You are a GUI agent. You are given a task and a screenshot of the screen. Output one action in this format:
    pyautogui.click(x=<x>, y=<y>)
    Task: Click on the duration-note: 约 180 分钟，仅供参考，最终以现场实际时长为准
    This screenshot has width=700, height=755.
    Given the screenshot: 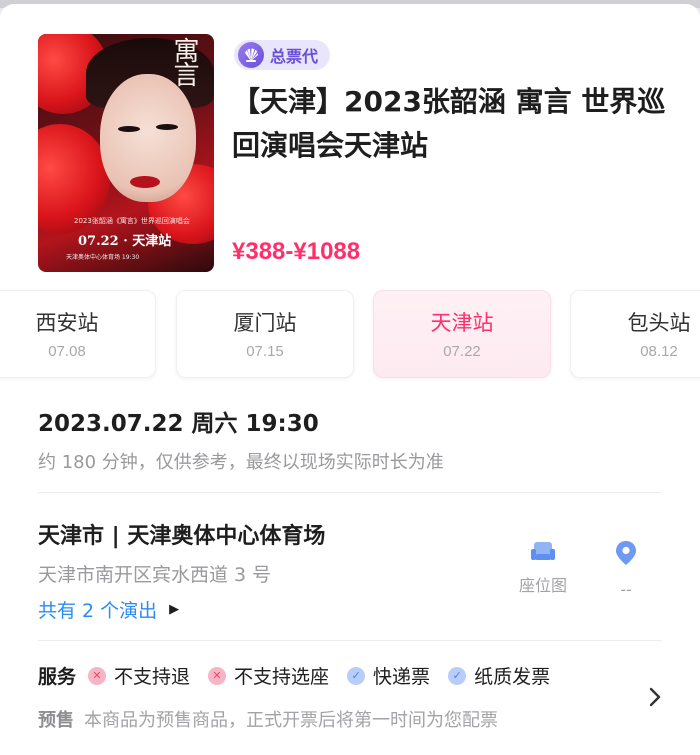 What is the action you would take?
    pyautogui.click(x=241, y=462)
    